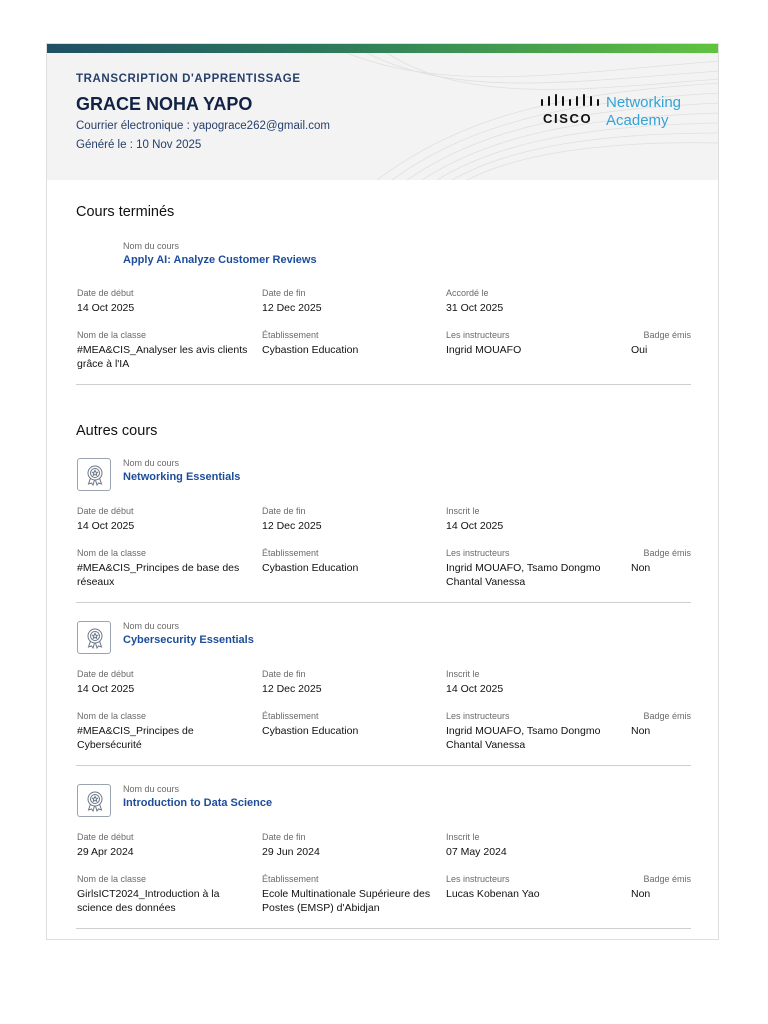  I want to click on course-name: Networking Essentials, so click(181, 477).